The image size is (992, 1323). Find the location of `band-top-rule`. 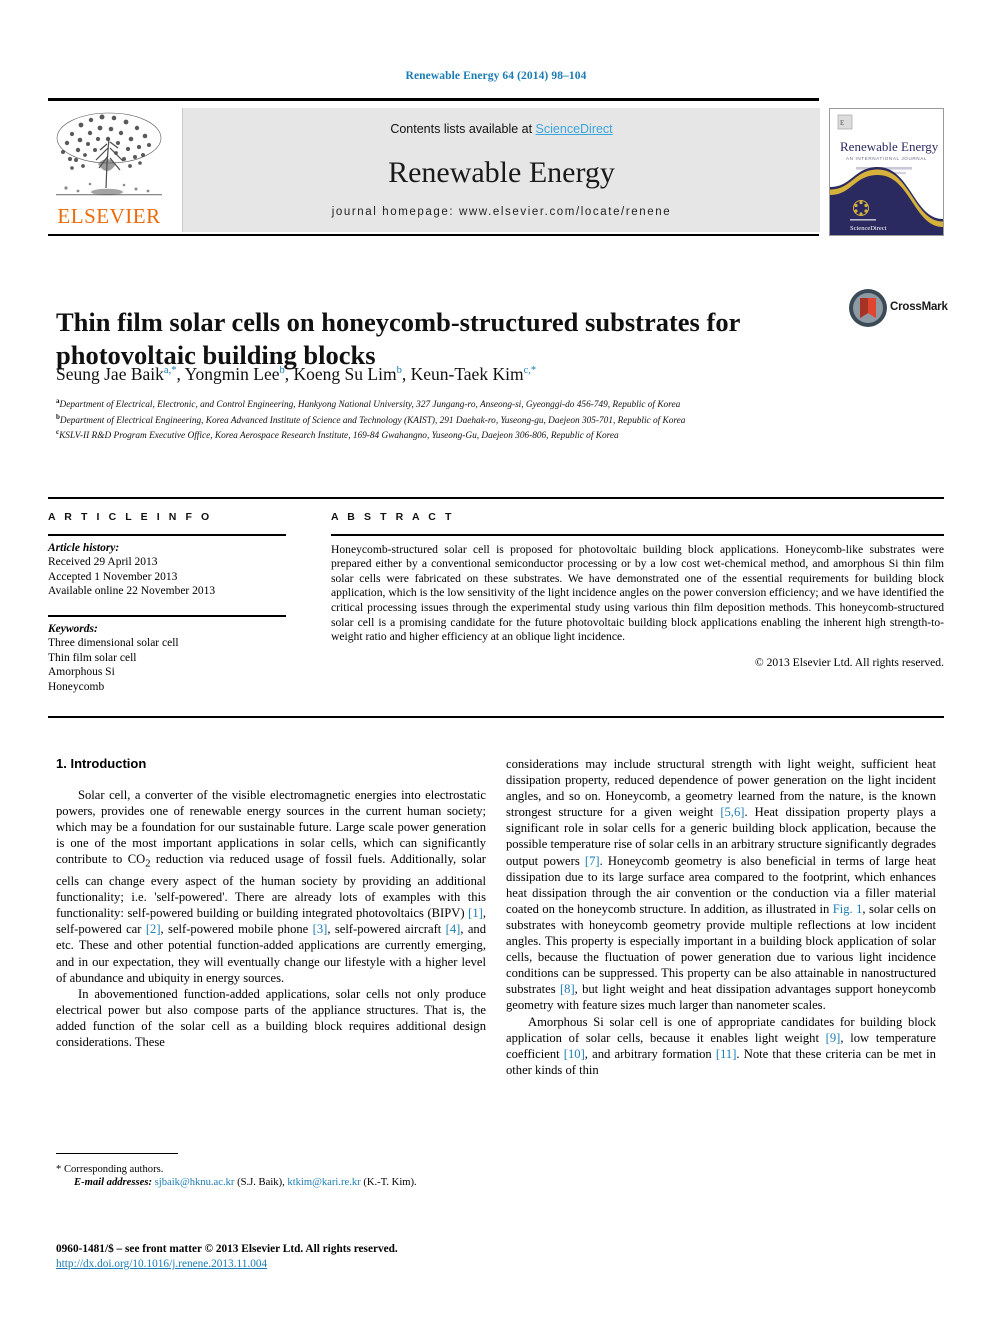

band-top-rule is located at coordinates (496, 498).